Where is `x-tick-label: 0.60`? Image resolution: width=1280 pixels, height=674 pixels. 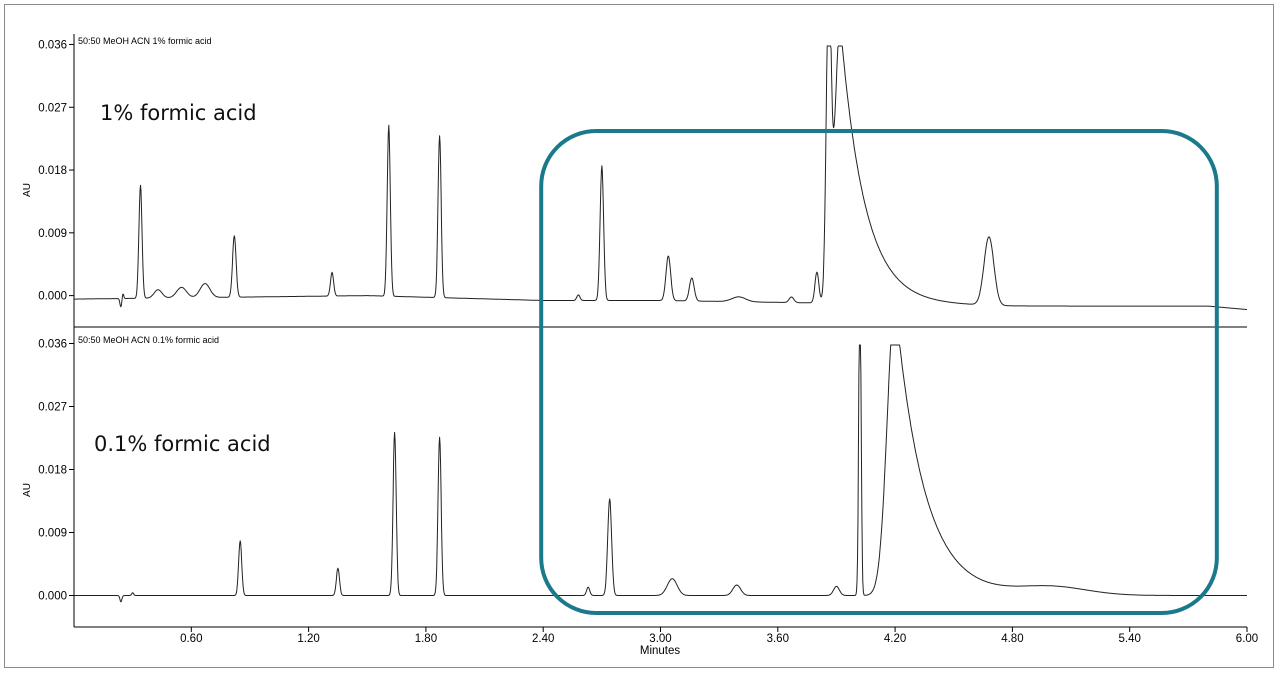 x-tick-label: 0.60 is located at coordinates (191, 639).